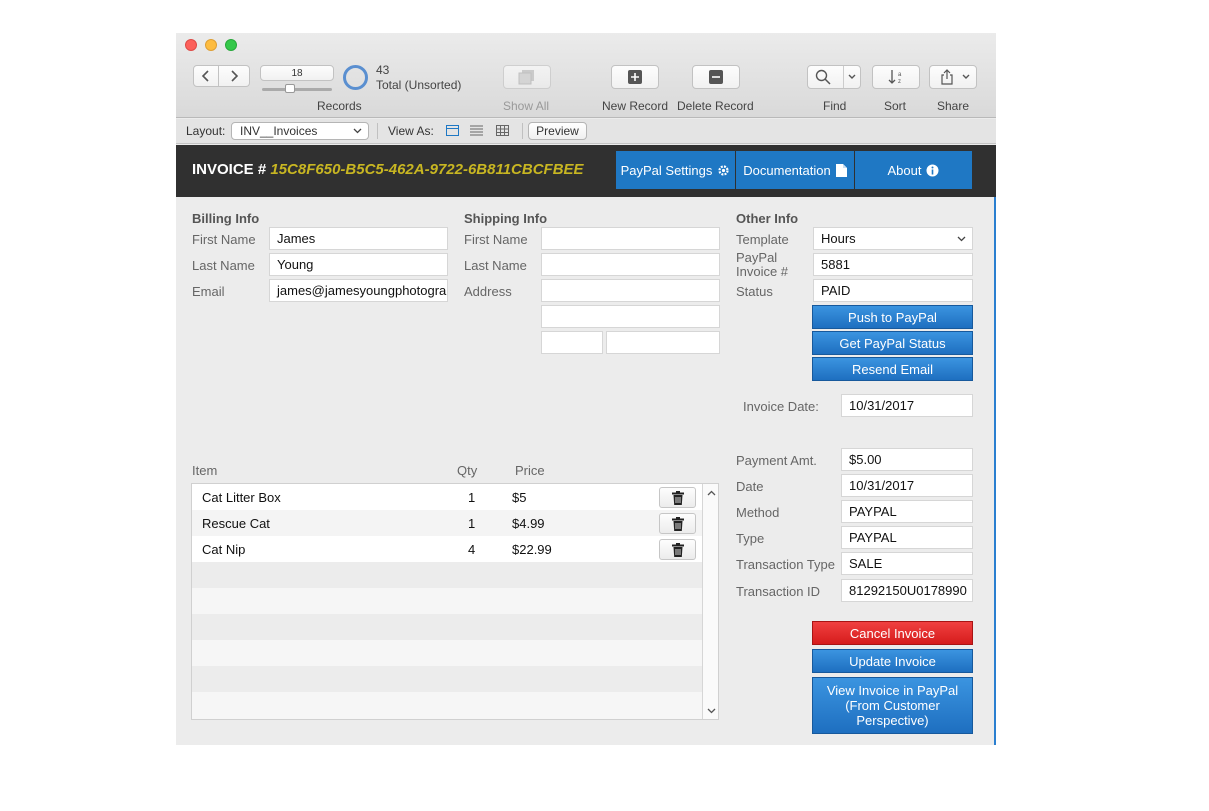 Image resolution: width=1209 pixels, height=811 pixels. I want to click on delete-record-button, so click(716, 77).